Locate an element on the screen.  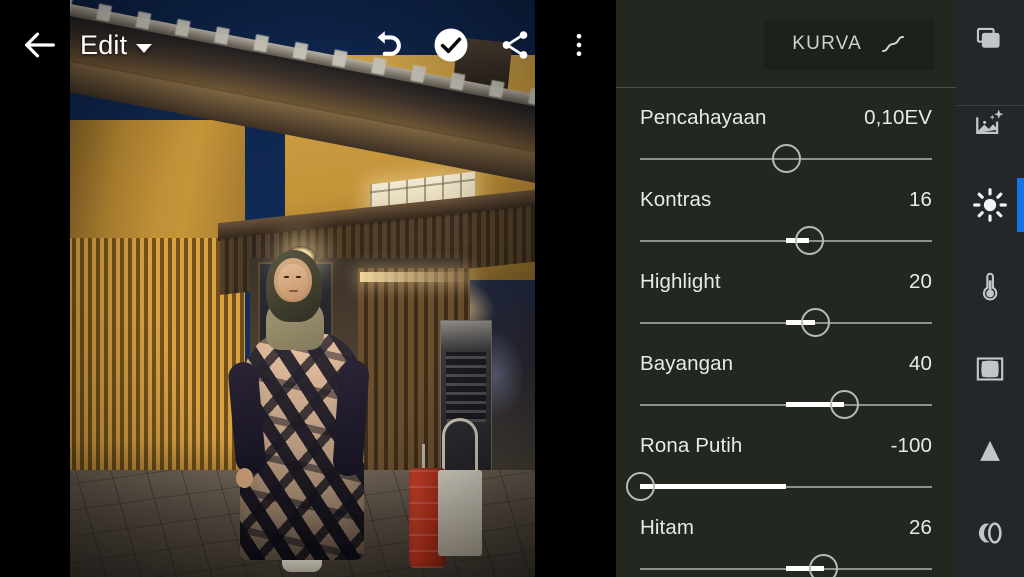
slider-label: Pencahayaan is located at coordinates (703, 117).